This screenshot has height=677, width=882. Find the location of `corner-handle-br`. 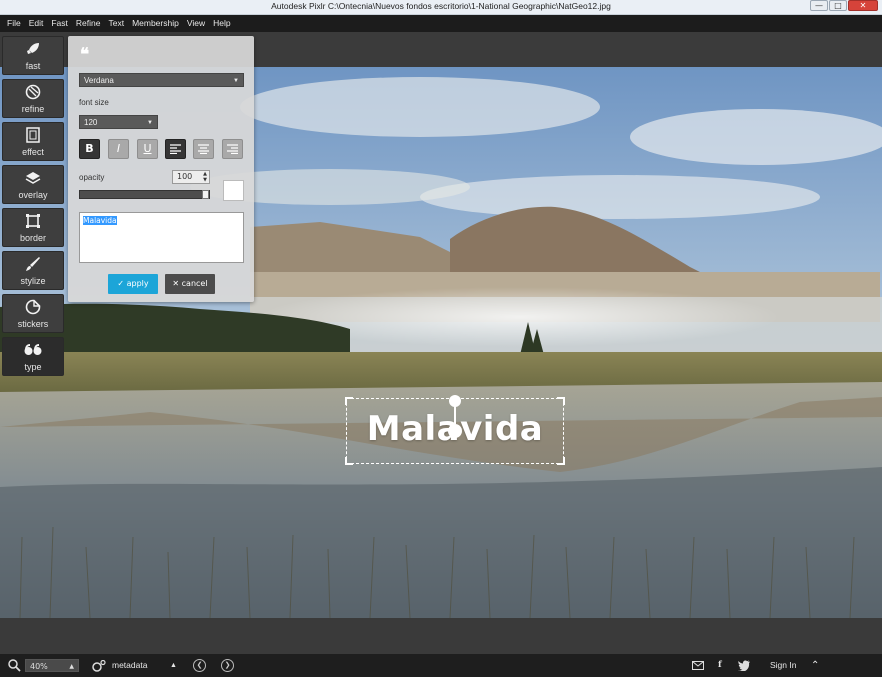

corner-handle-br is located at coordinates (561, 461).